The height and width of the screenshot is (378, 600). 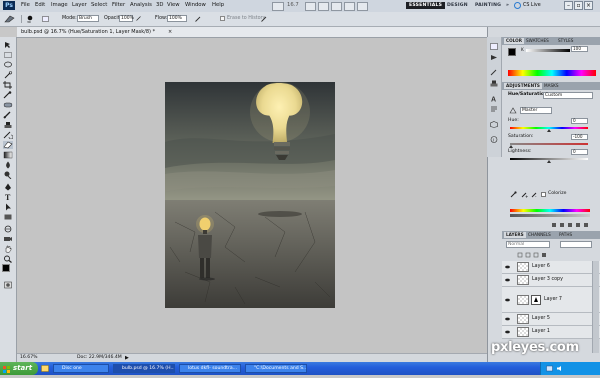 I want to click on tab-masks: MASKS, so click(x=551, y=86).